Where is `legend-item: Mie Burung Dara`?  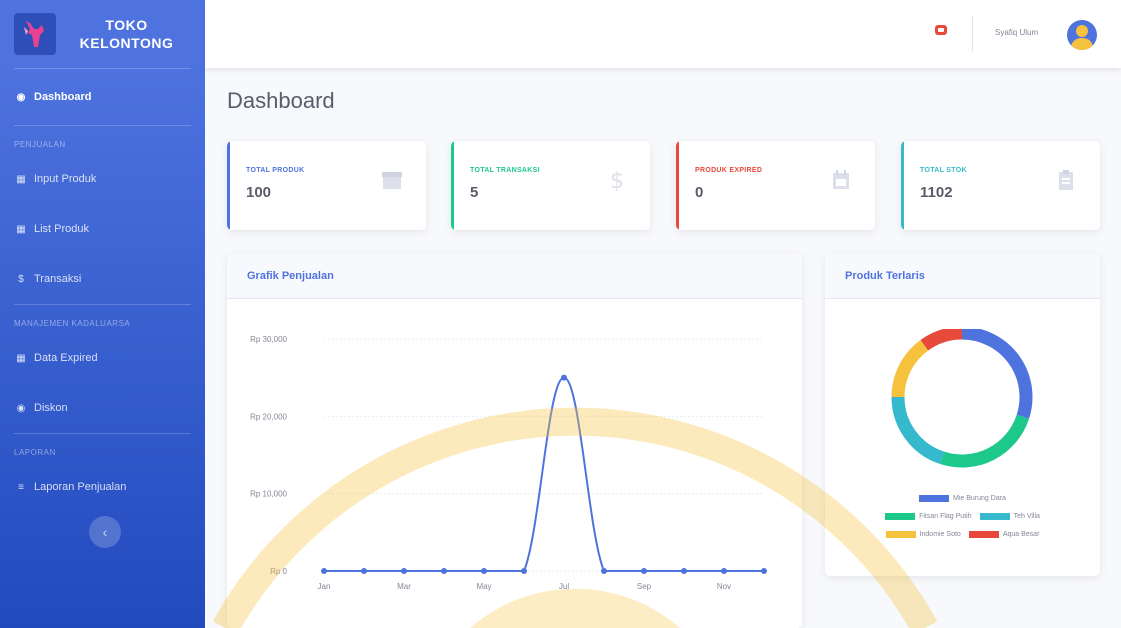 legend-item: Mie Burung Dara is located at coordinates (962, 498).